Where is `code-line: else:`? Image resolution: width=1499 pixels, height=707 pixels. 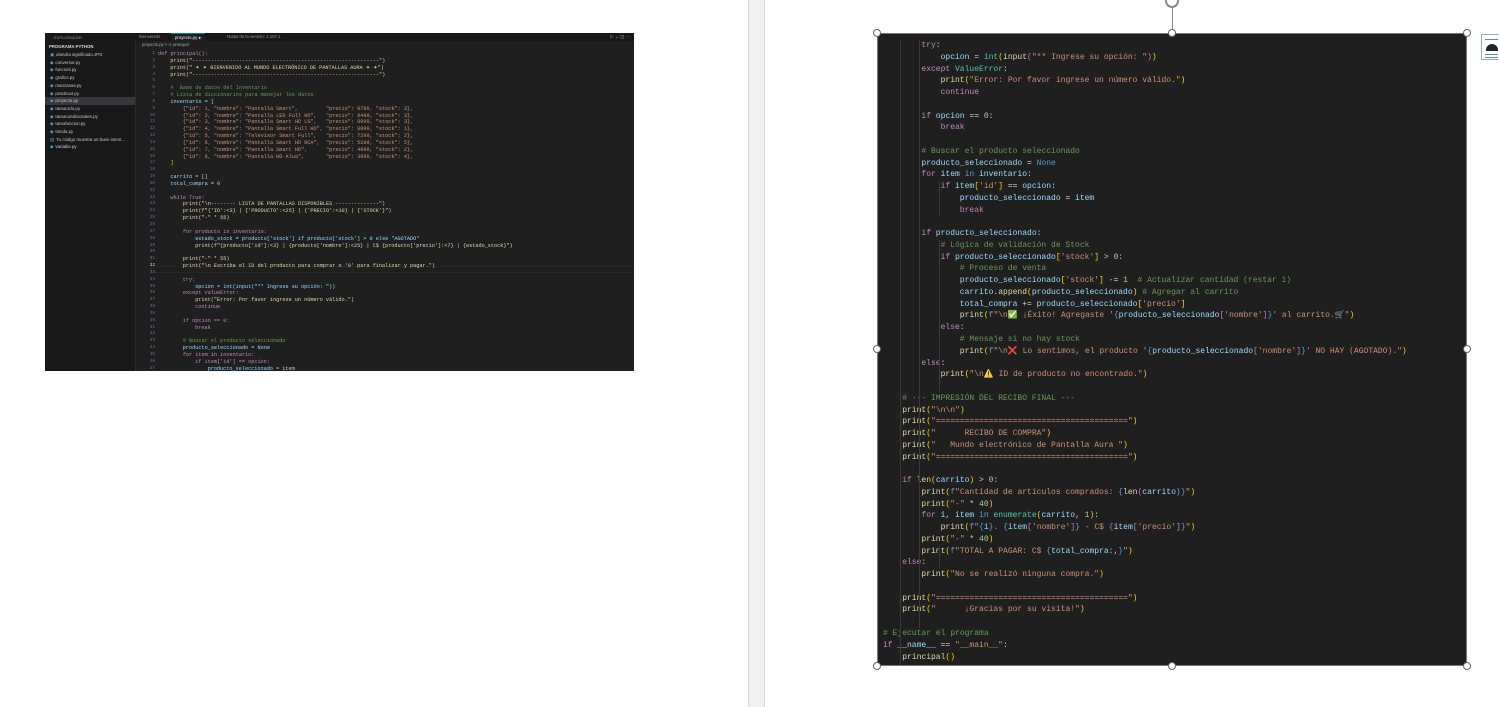 code-line: else: is located at coordinates (953, 327).